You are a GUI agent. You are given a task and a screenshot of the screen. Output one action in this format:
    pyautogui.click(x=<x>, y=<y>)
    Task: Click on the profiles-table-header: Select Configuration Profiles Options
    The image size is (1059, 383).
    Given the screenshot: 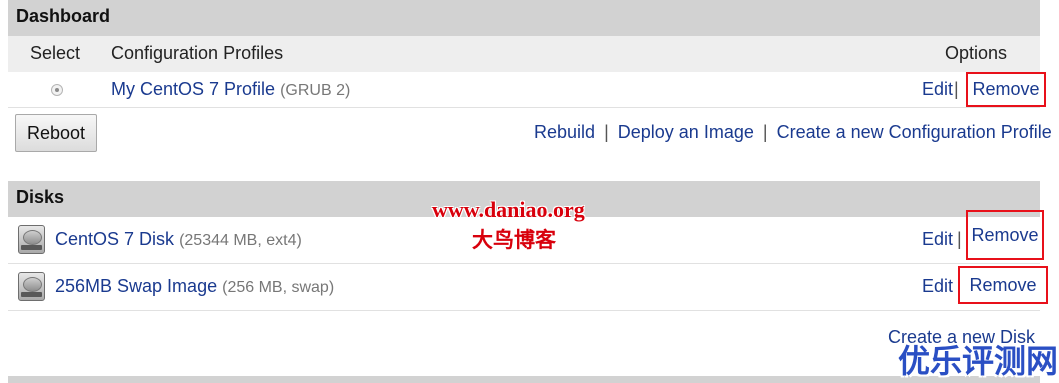 What is the action you would take?
    pyautogui.click(x=524, y=54)
    